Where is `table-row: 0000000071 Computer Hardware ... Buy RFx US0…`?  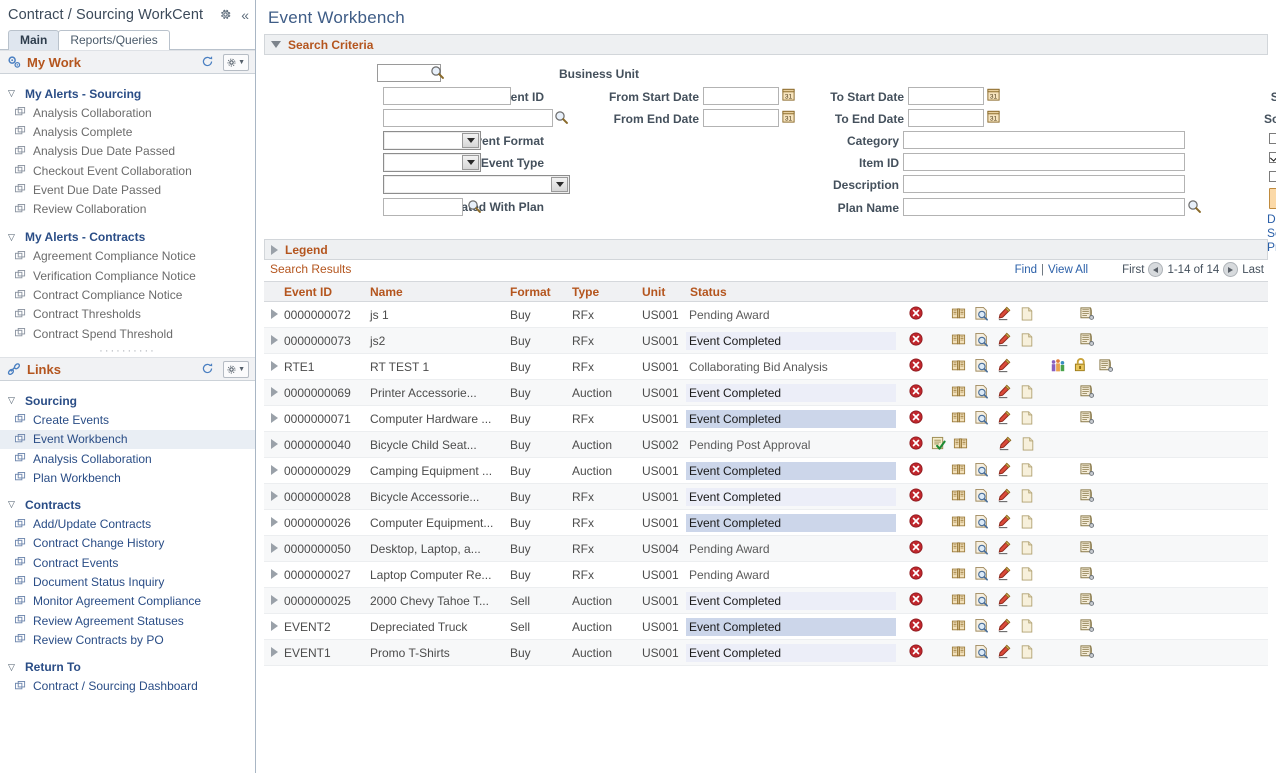 table-row: 0000000071 Computer Hardware ... Buy RFx US0… is located at coordinates (766, 418).